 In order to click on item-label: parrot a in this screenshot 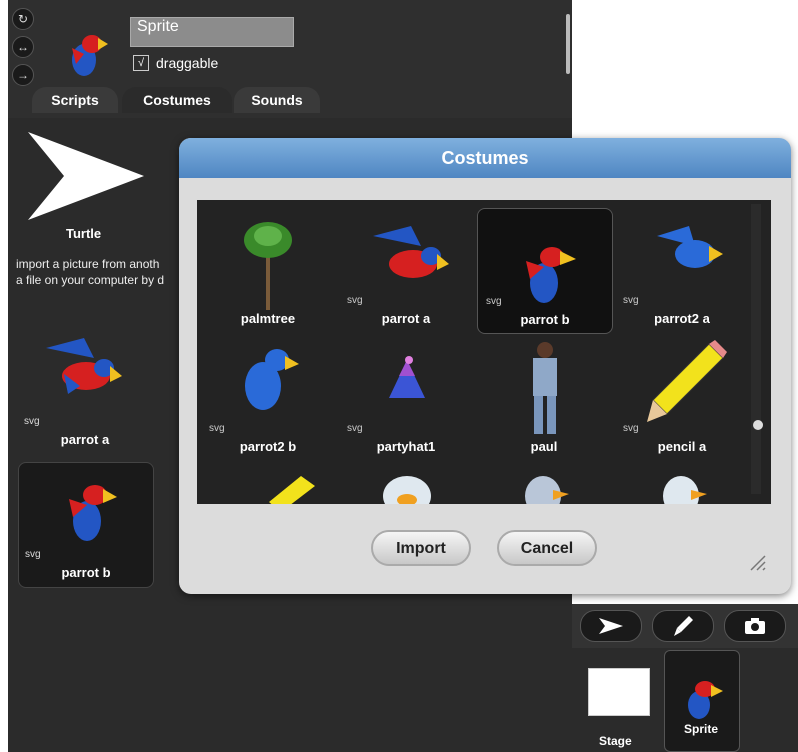, I will do `click(406, 318)`.